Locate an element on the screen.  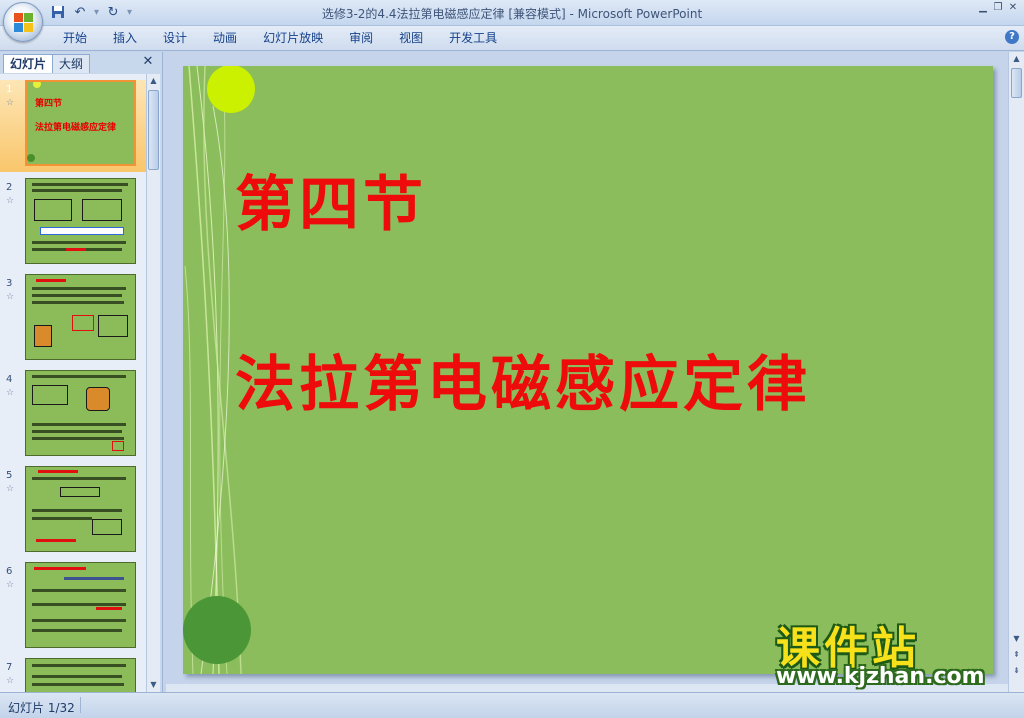
tab-review: 审阅 is located at coordinates (361, 38).